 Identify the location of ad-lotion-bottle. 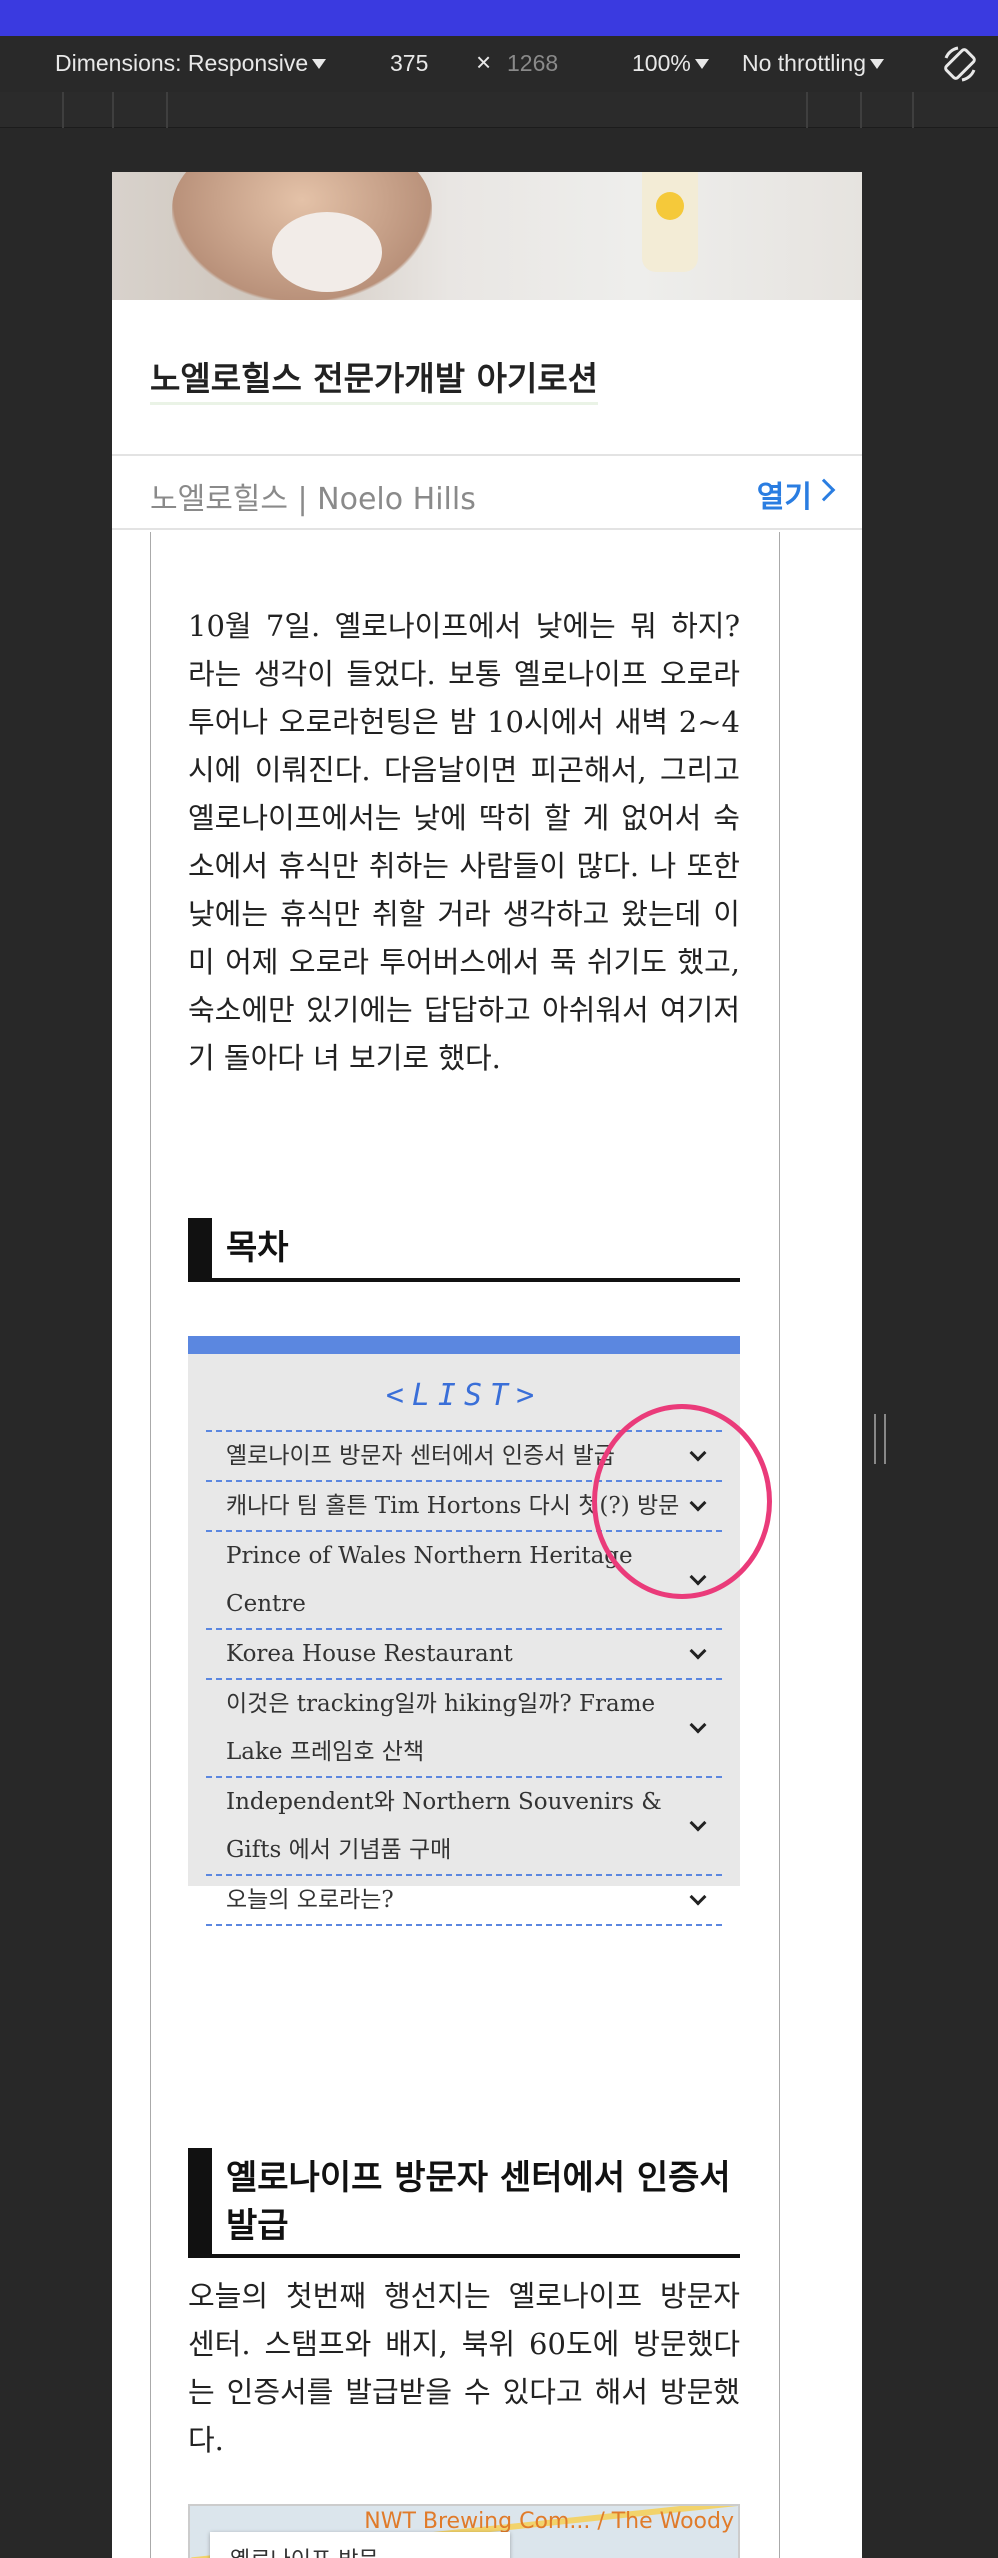
(670, 222).